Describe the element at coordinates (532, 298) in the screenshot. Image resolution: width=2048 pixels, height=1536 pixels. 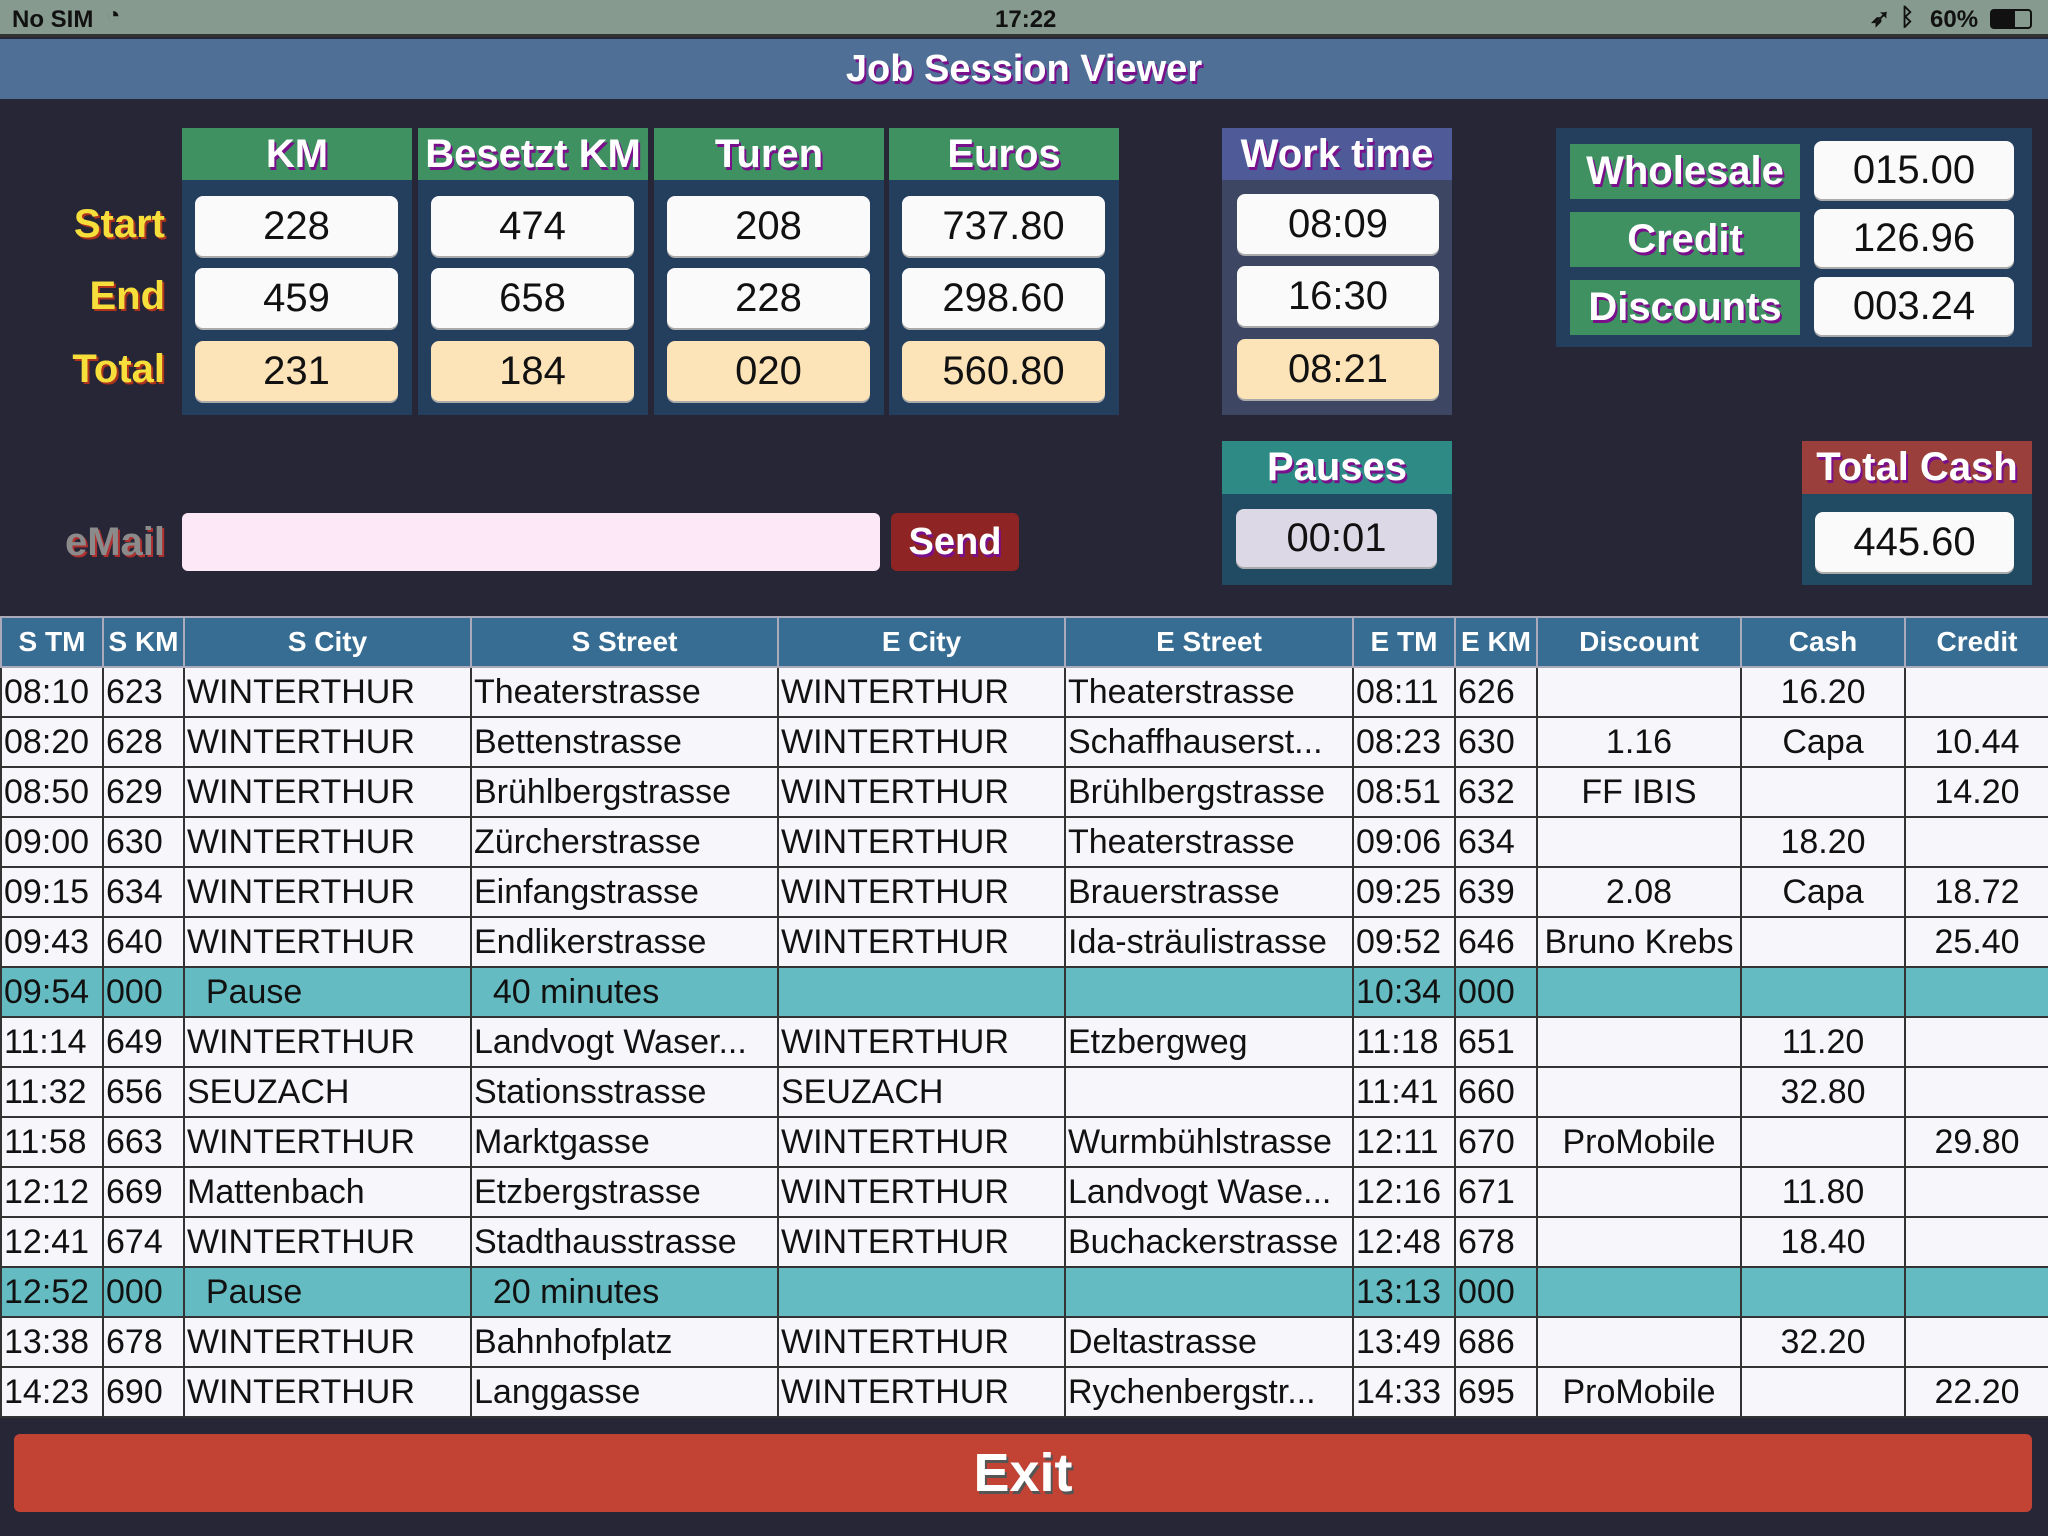
I see `value-field: 658` at that location.